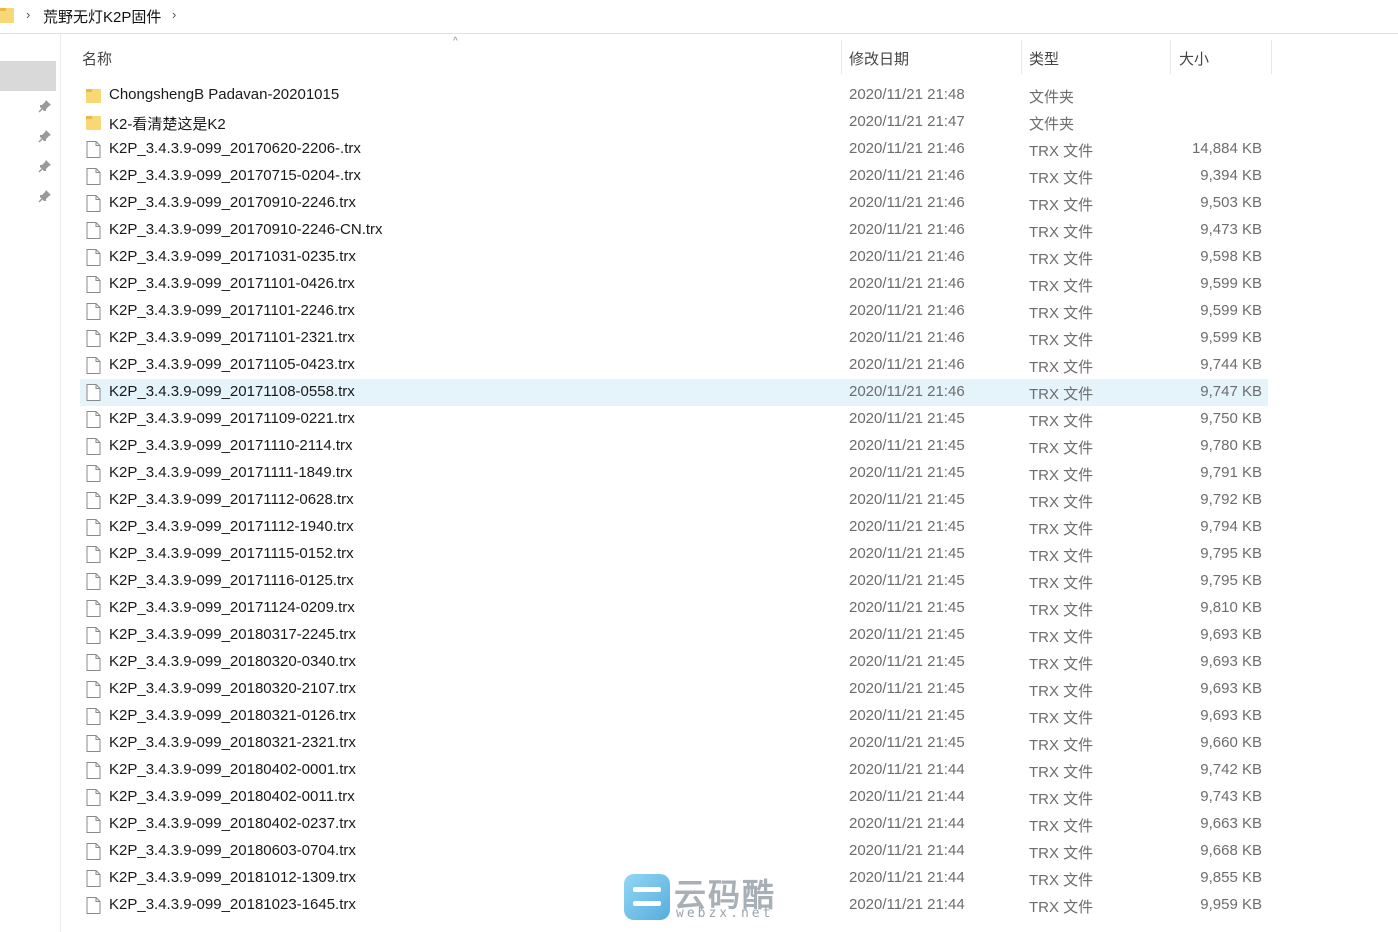 Image resolution: width=1398 pixels, height=932 pixels. What do you see at coordinates (231, 580) in the screenshot?
I see `file-name: K2P_3.4.3.9-099_20171116-0125.trx` at bounding box center [231, 580].